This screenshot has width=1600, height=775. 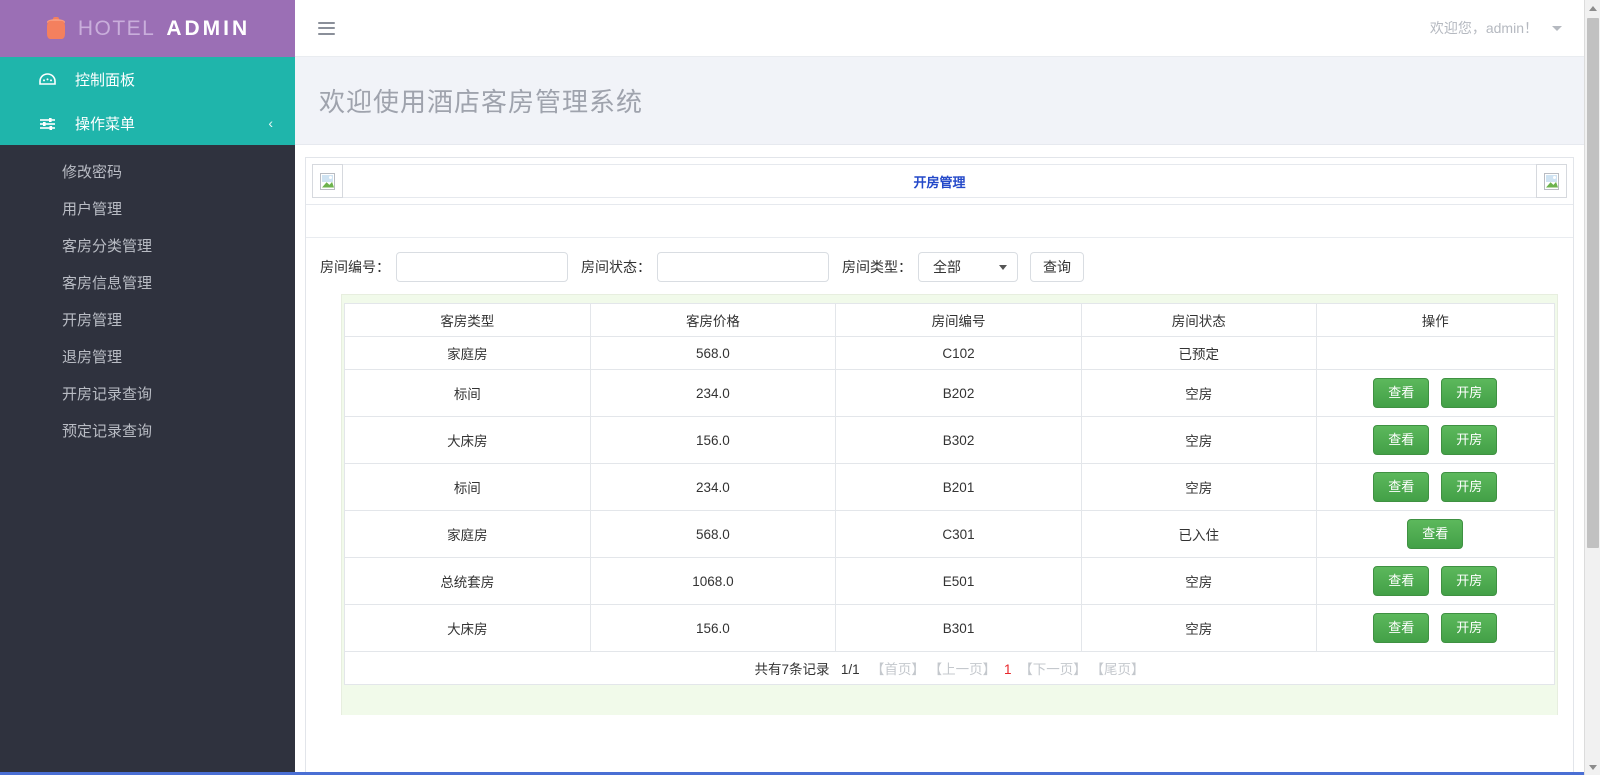 I want to click on filter-bar: 房间编号： 房间状态： 房间类型： 全部 查询, so click(x=939, y=266).